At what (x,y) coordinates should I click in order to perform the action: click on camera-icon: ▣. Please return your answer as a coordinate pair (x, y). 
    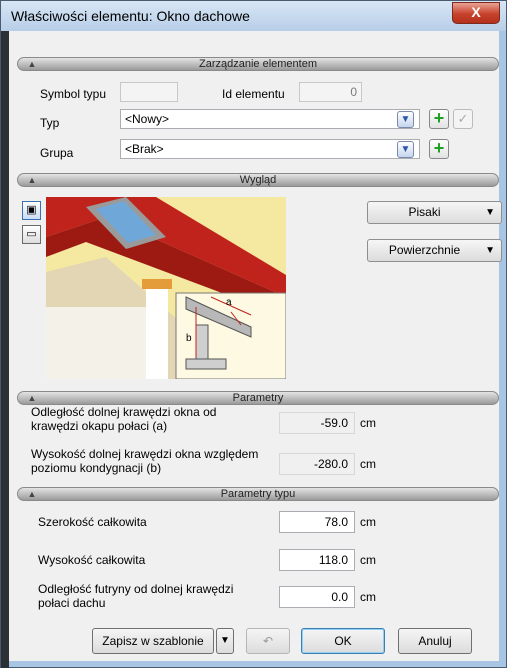
    Looking at the image, I should click on (31, 210).